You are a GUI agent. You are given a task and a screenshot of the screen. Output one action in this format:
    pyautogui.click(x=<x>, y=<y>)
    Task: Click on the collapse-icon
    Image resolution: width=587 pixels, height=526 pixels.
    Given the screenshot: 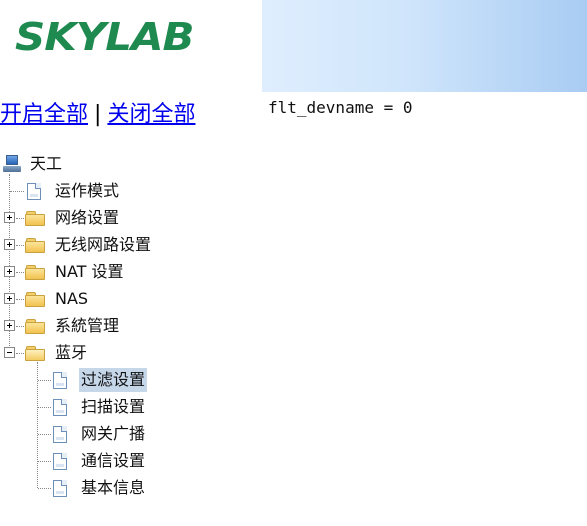 What is the action you would take?
    pyautogui.click(x=9, y=352)
    